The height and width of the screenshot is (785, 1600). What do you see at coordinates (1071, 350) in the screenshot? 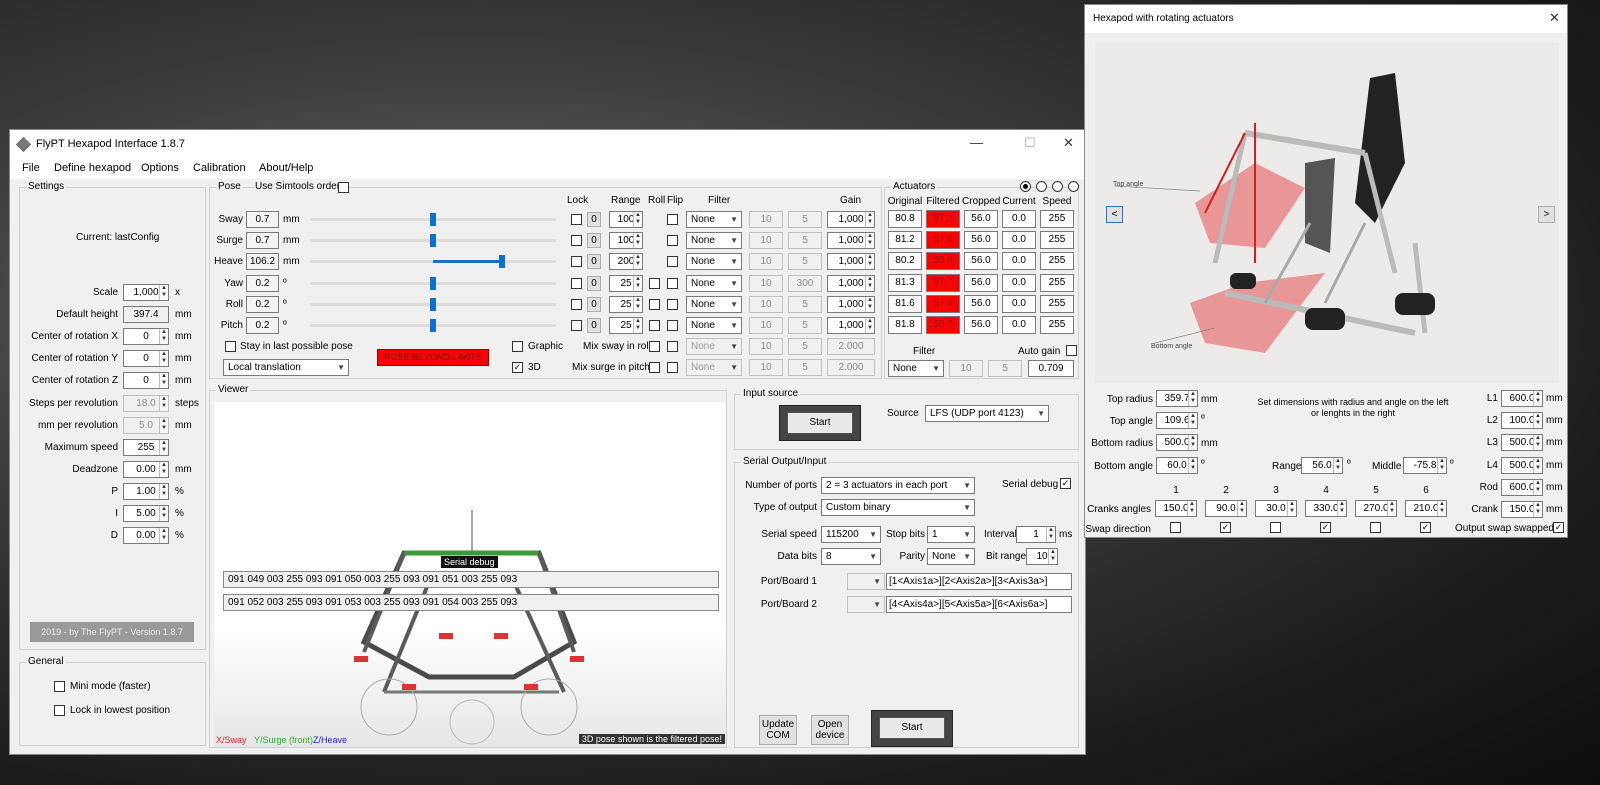
I see `autogain-checkbox` at bounding box center [1071, 350].